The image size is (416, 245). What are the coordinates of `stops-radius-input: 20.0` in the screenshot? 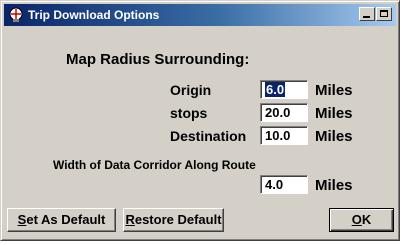 It's located at (284, 112).